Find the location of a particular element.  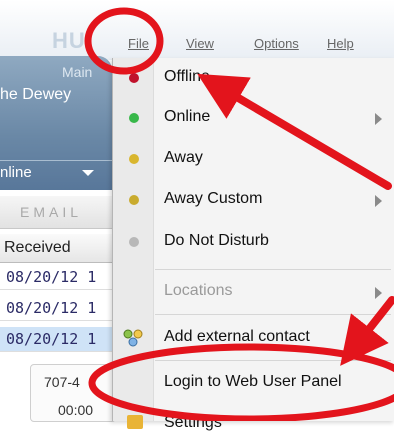

menu-item-online: Online is located at coordinates (253, 118).